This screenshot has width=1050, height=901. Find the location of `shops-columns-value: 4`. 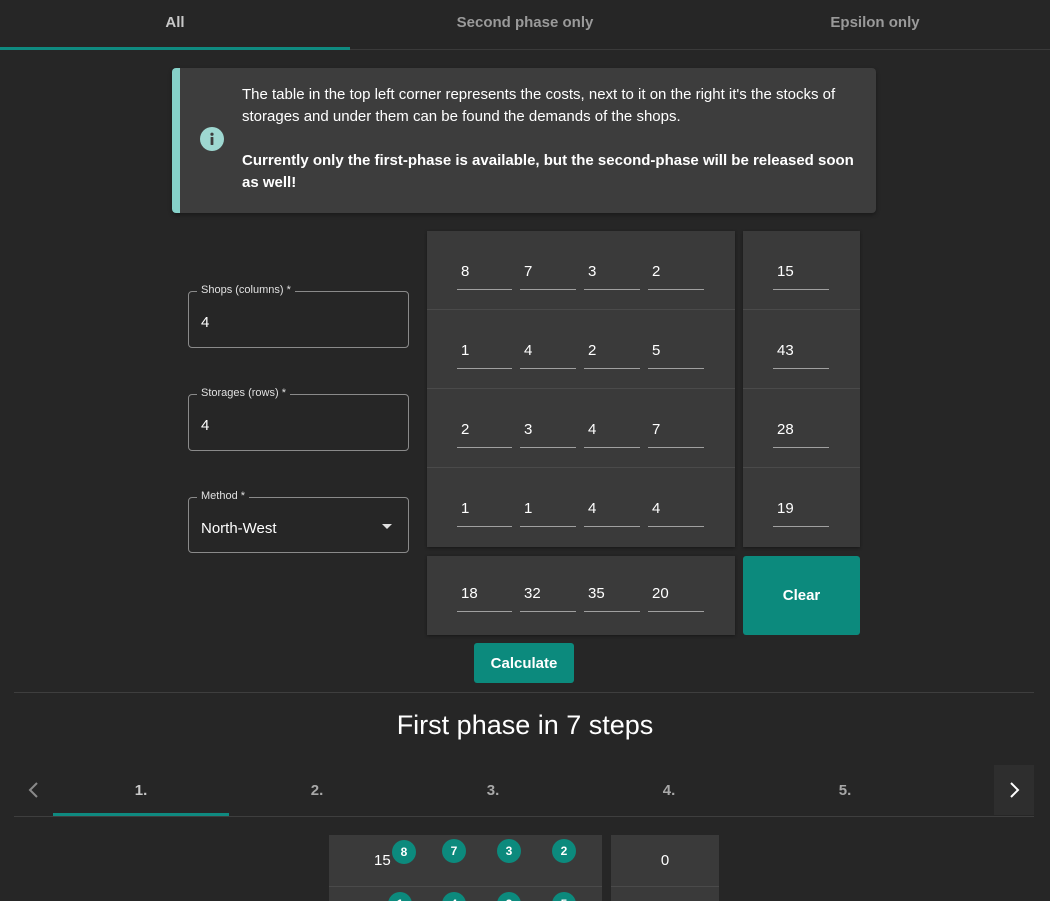

shops-columns-value: 4 is located at coordinates (205, 322).